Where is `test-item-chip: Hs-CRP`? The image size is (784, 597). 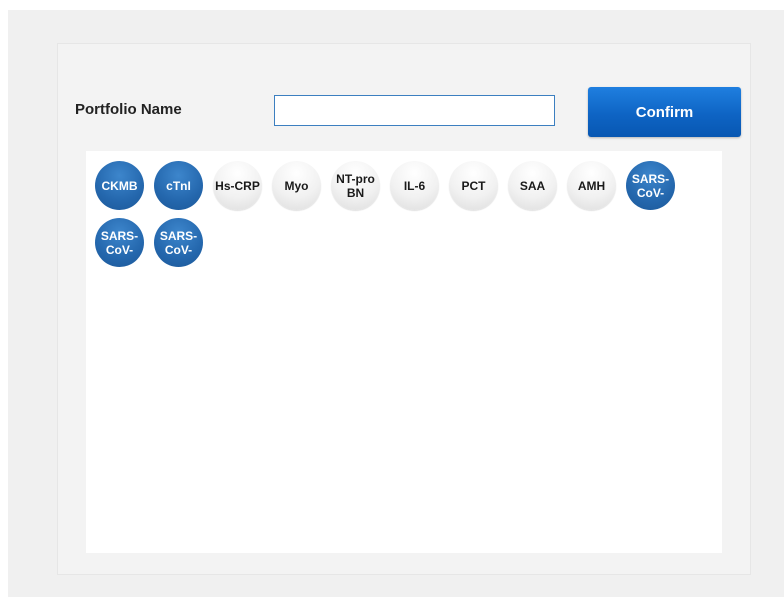 test-item-chip: Hs-CRP is located at coordinates (237, 185).